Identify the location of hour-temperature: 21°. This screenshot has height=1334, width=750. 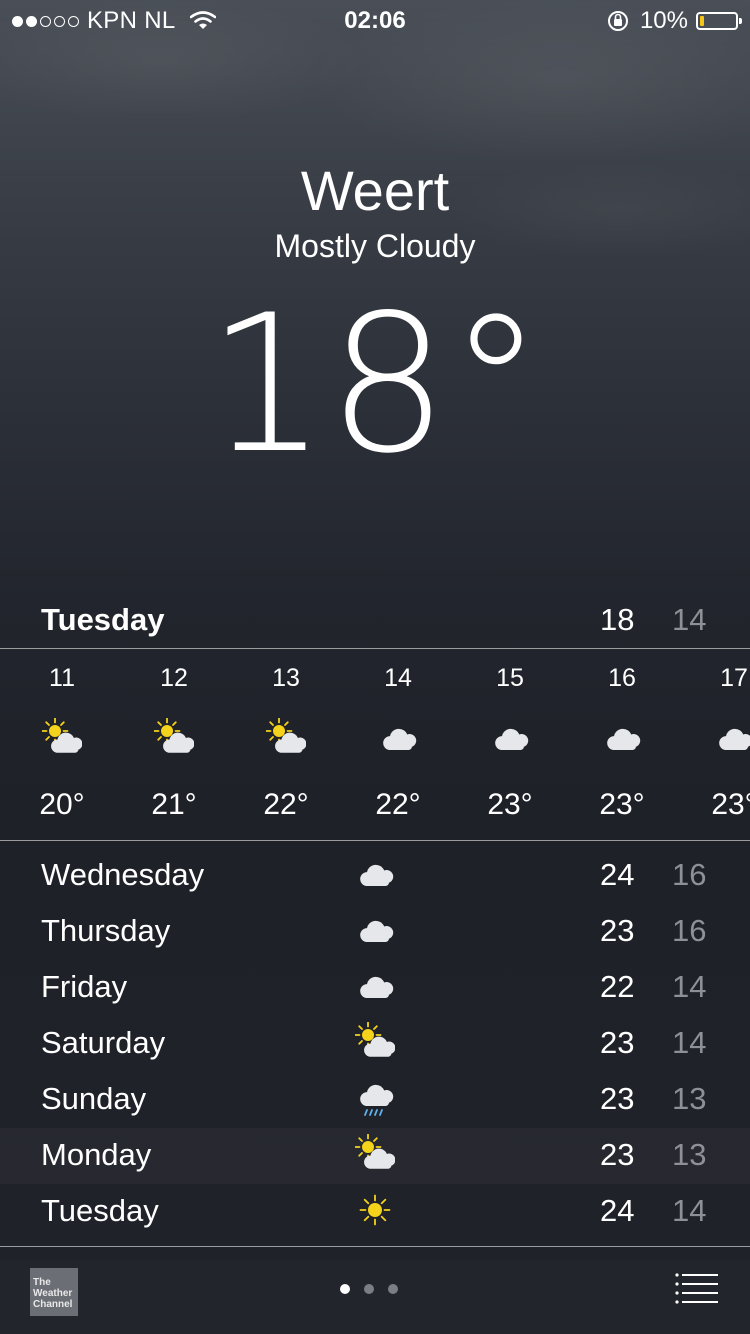
(174, 804).